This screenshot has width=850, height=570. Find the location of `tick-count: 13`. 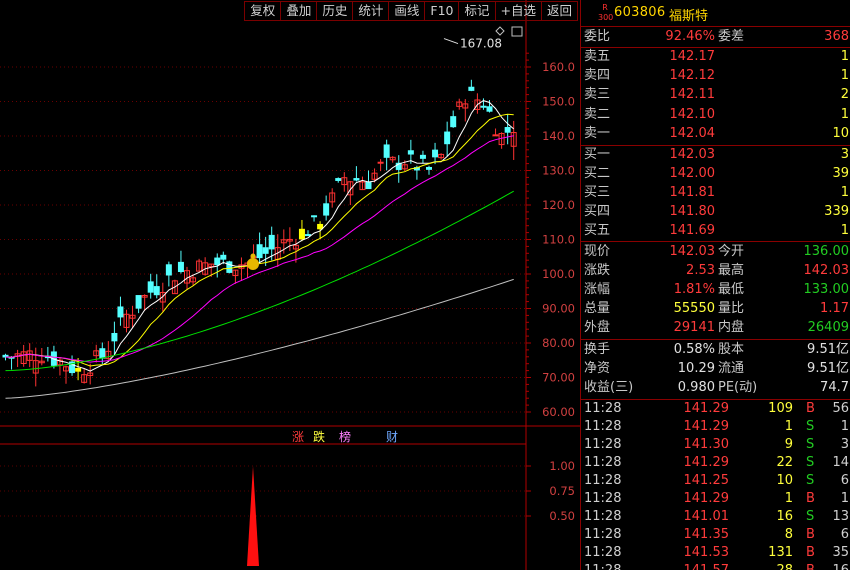

tick-count: 13 is located at coordinates (840, 516).